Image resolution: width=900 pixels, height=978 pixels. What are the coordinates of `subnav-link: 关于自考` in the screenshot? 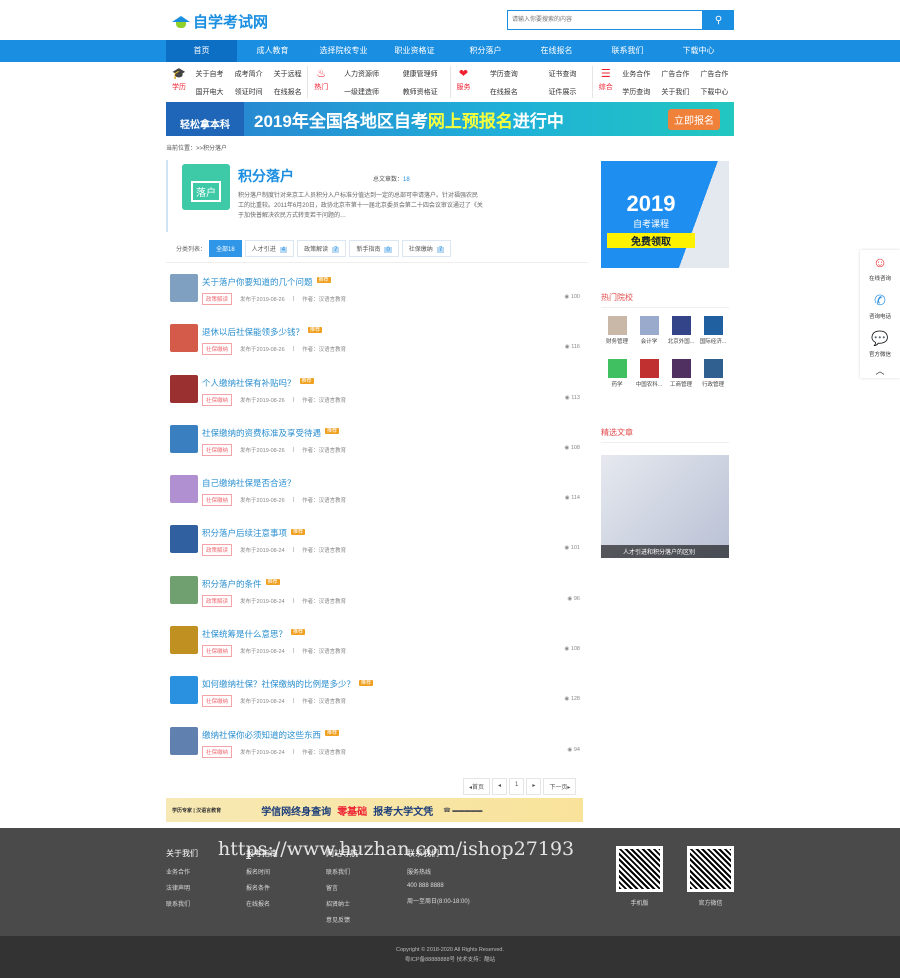 It's located at (209, 75).